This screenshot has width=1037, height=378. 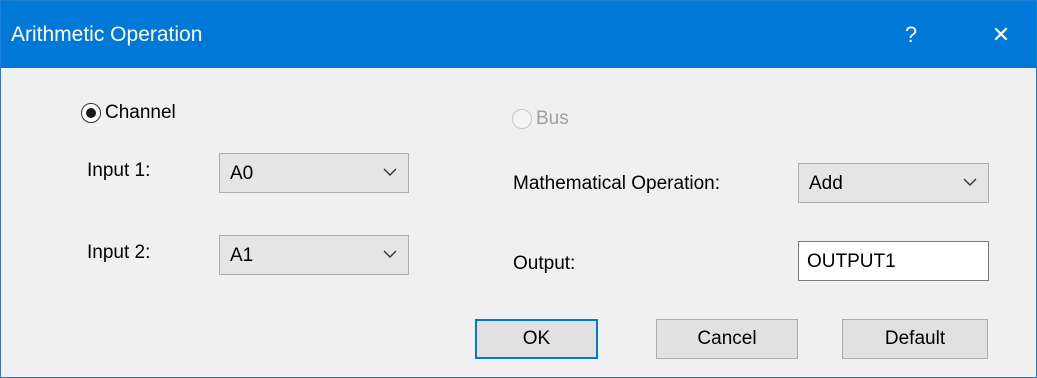 I want to click on operation-label: Mathematical Operation:, so click(x=616, y=183).